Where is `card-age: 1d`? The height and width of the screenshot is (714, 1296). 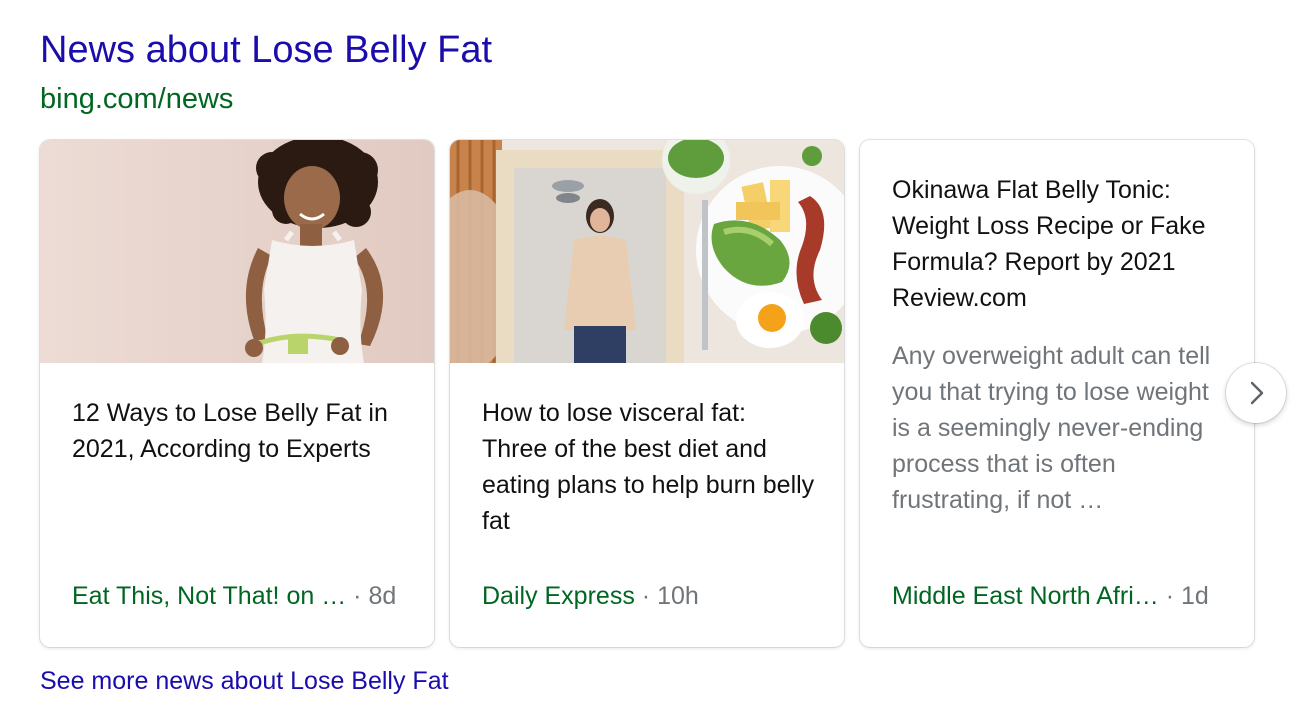 card-age: 1d is located at coordinates (1195, 596).